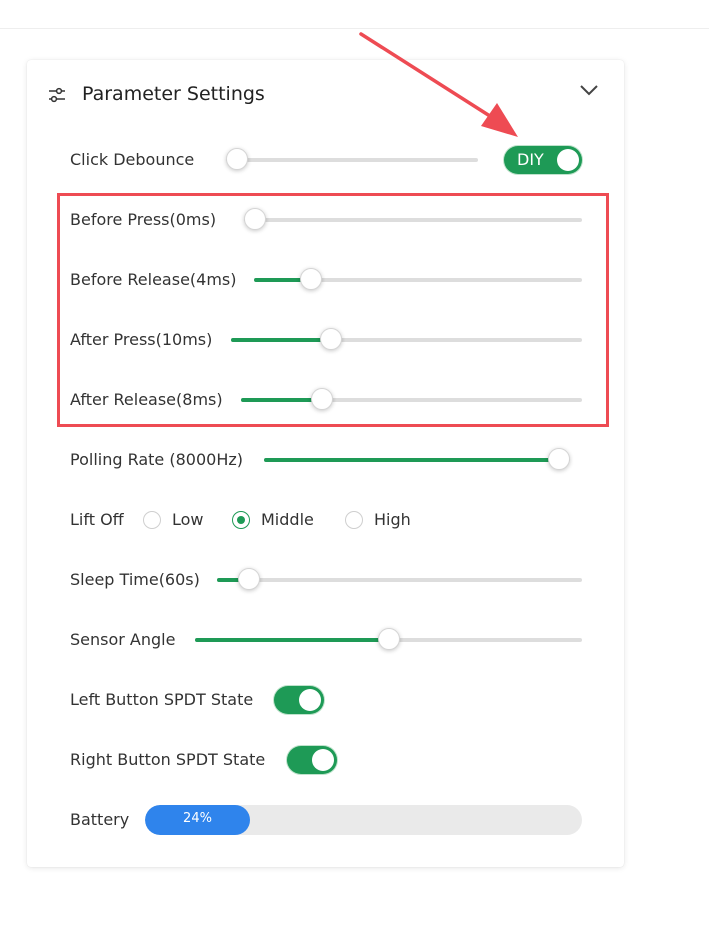 Image resolution: width=709 pixels, height=945 pixels. I want to click on battery-percent-text: 24%, so click(197, 818).